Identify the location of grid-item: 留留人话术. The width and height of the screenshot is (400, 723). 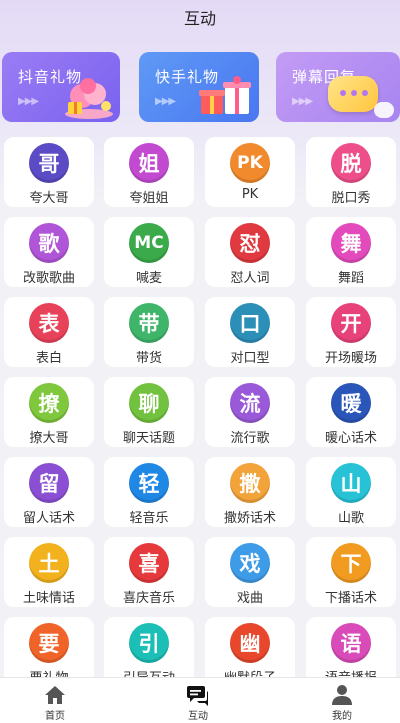
(49, 492).